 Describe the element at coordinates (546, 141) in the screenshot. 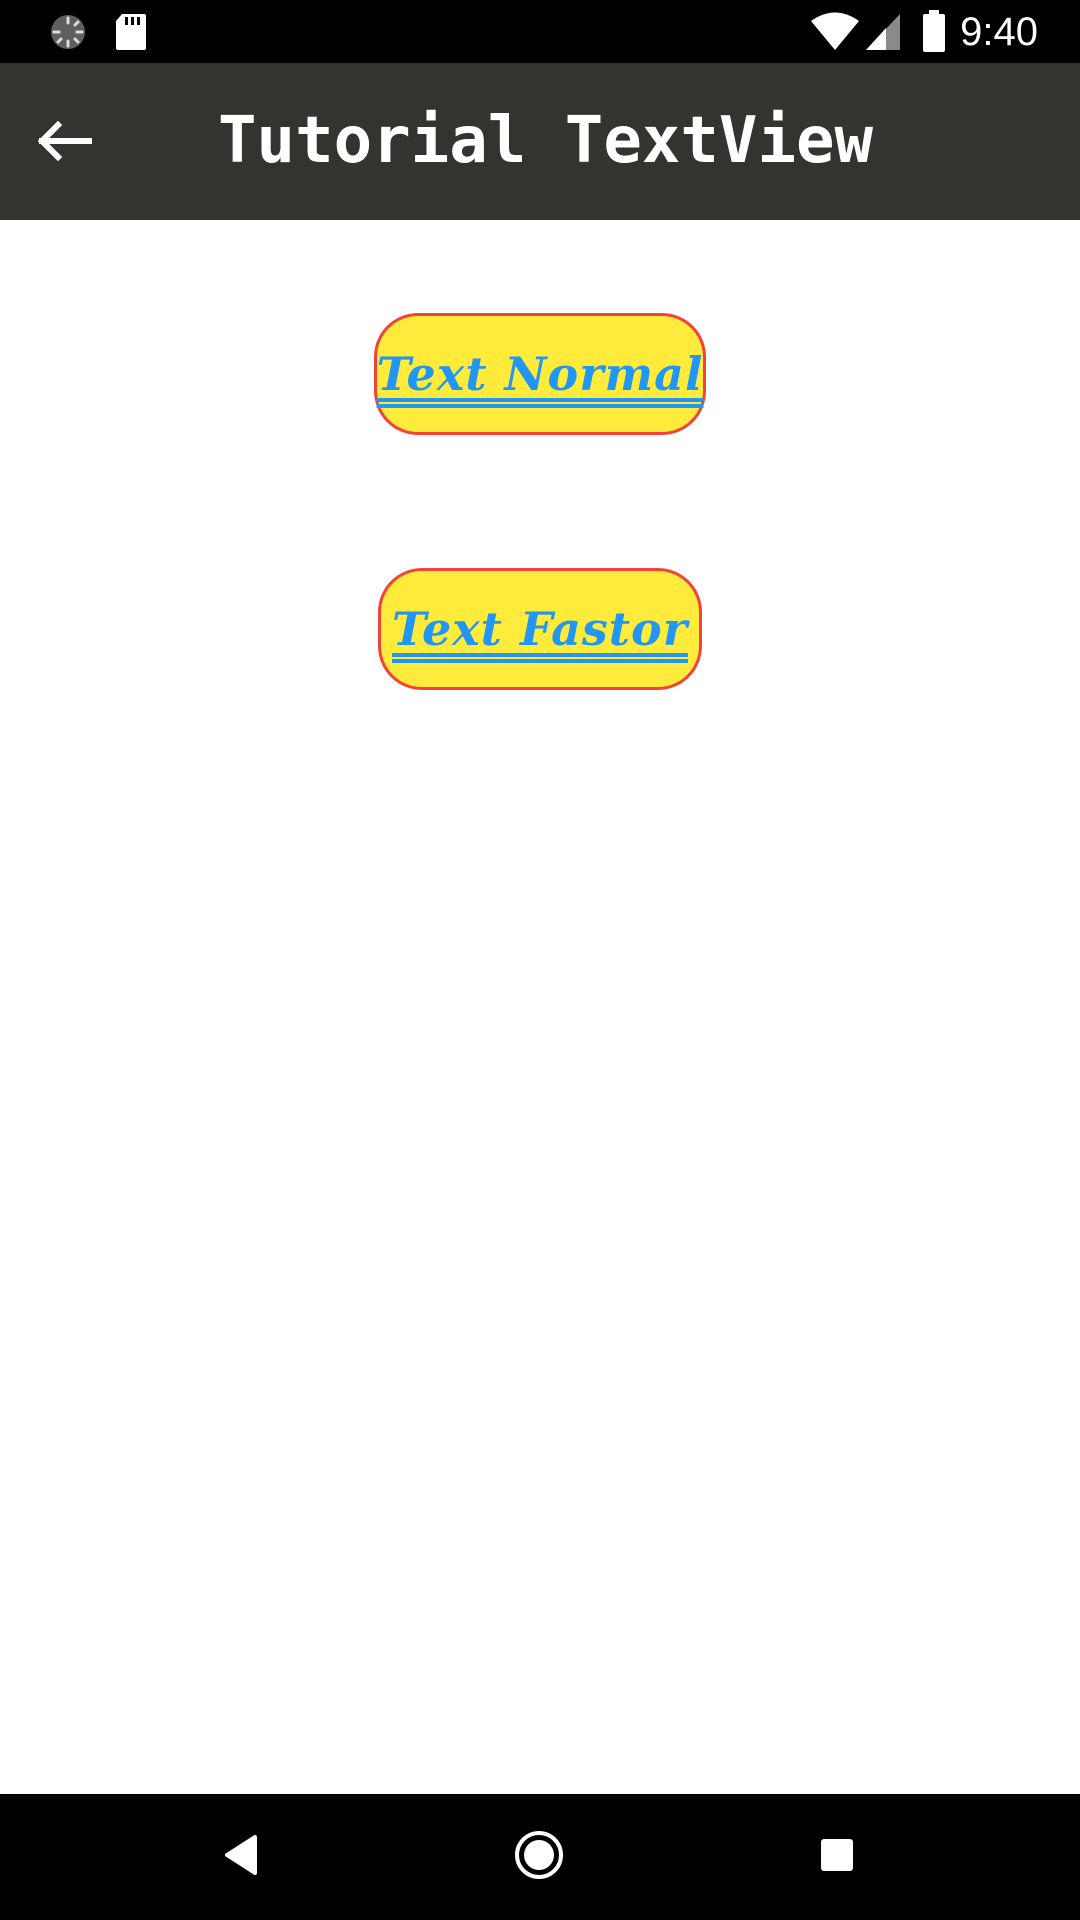

I see `page-title: Tutorial TextView` at that location.